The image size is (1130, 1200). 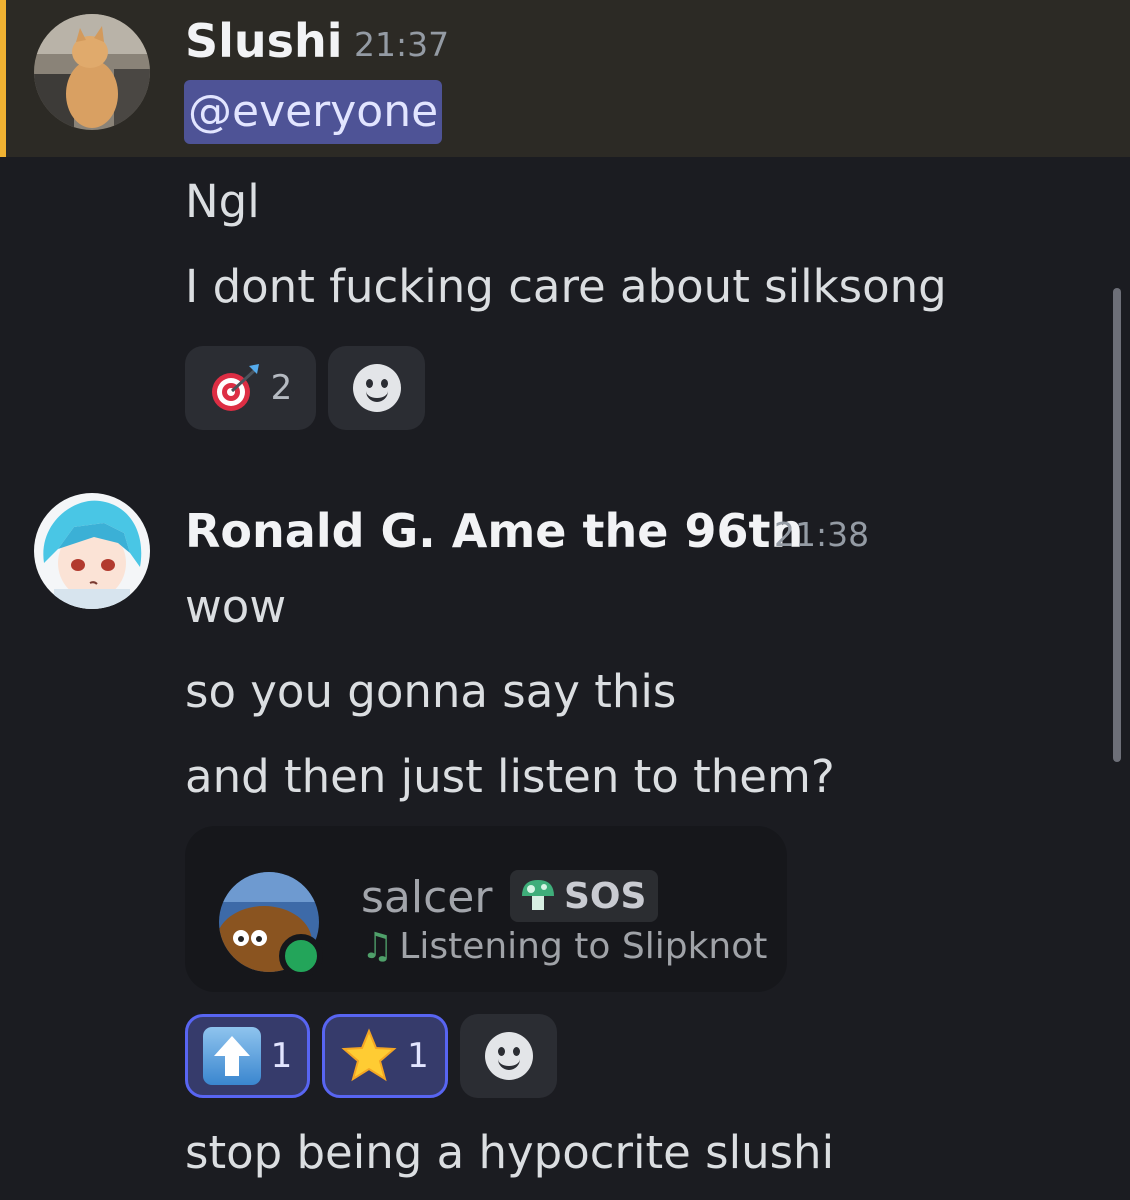 I want to click on reaction-up-arrow: 1, so click(x=247, y=1056).